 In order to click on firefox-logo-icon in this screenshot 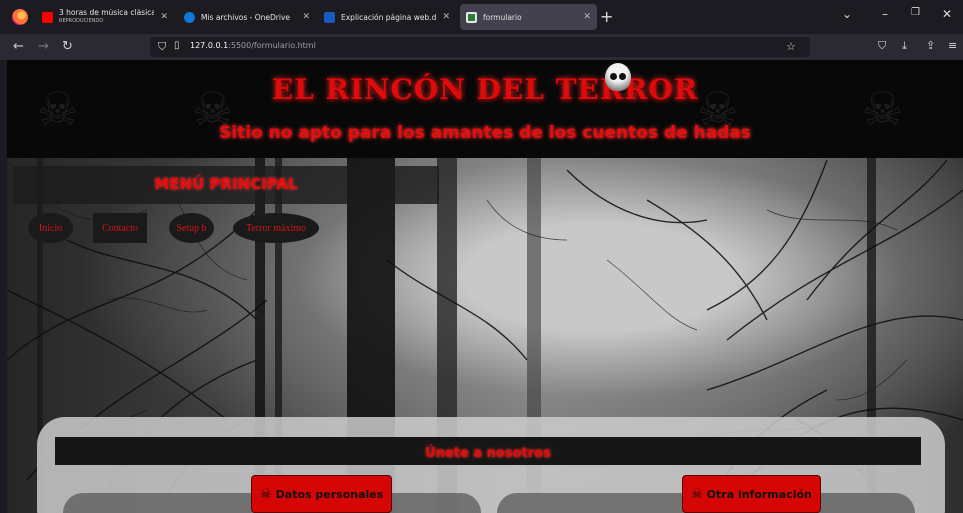, I will do `click(20, 17)`.